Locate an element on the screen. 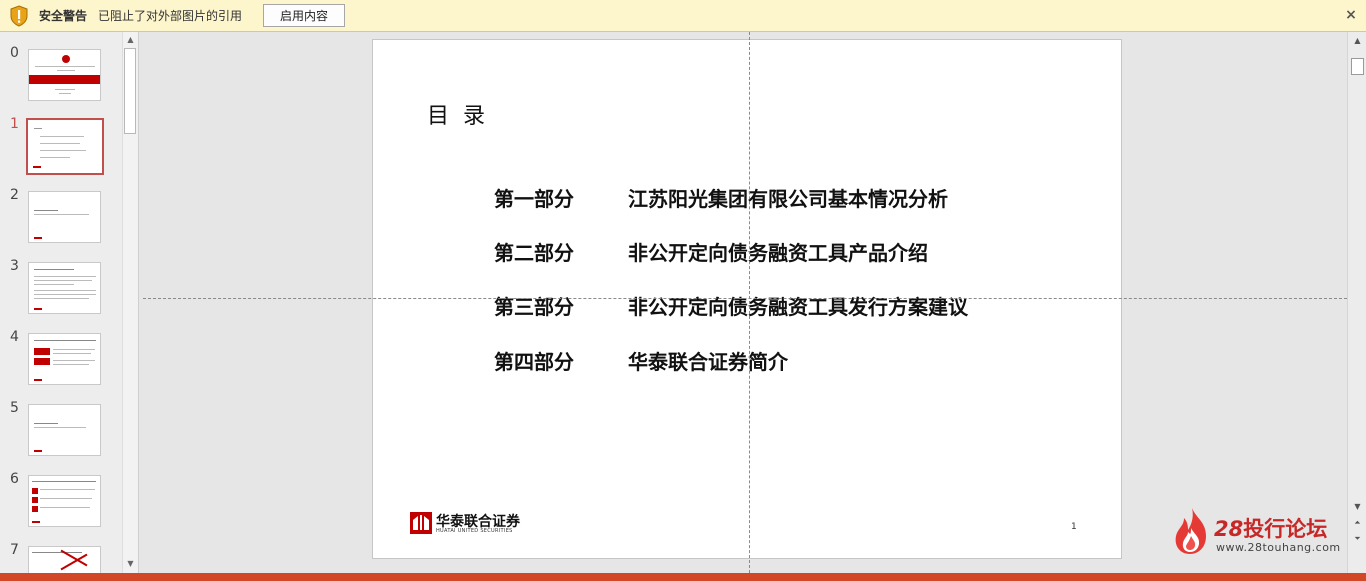  thumbnail-number: 3 is located at coordinates (14, 266).